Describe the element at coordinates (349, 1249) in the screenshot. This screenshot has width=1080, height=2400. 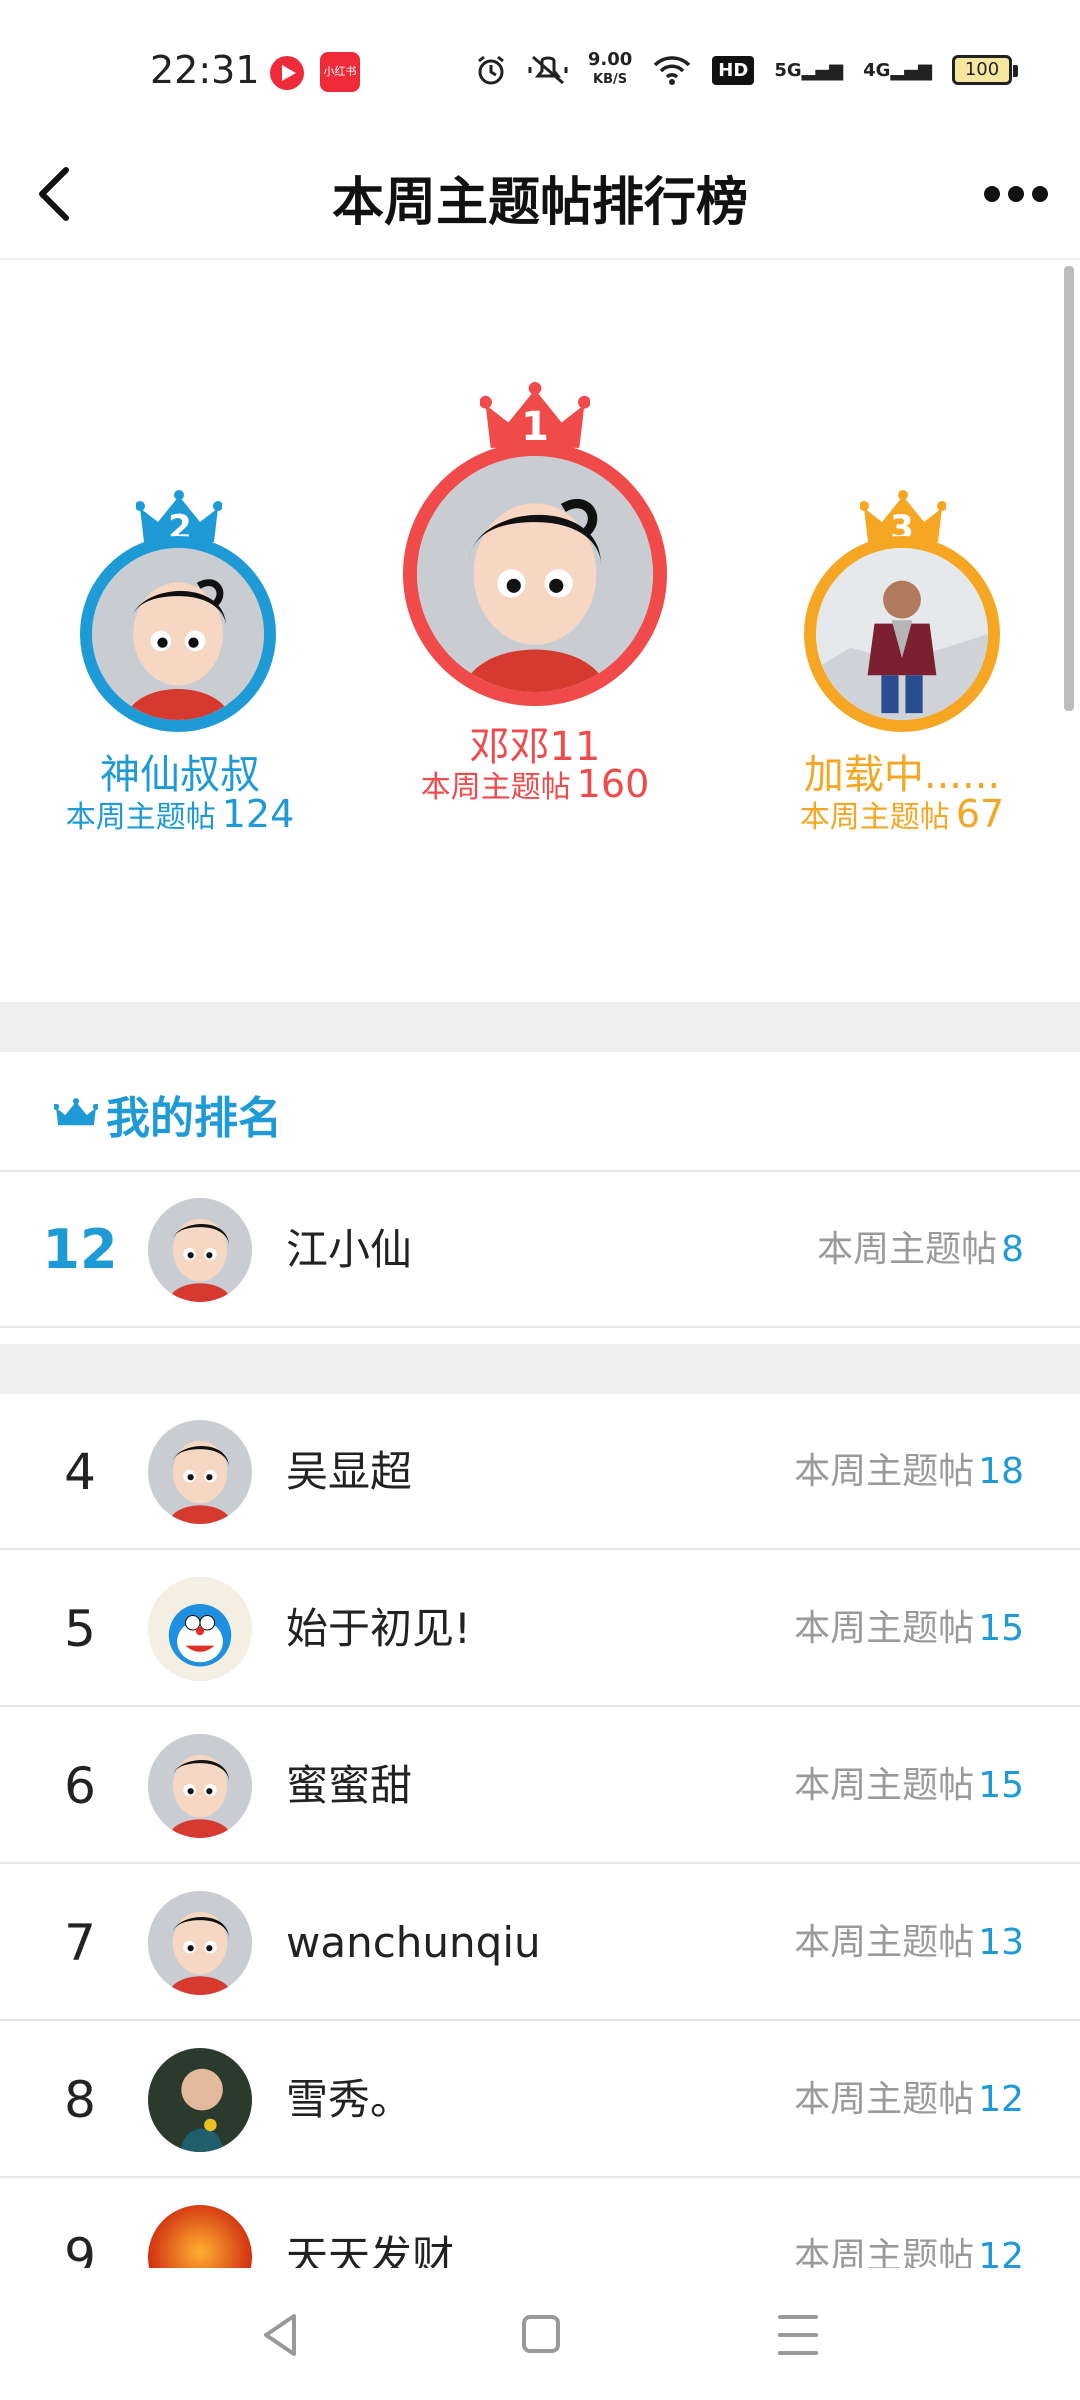
I see `user-name: 江小仙` at that location.